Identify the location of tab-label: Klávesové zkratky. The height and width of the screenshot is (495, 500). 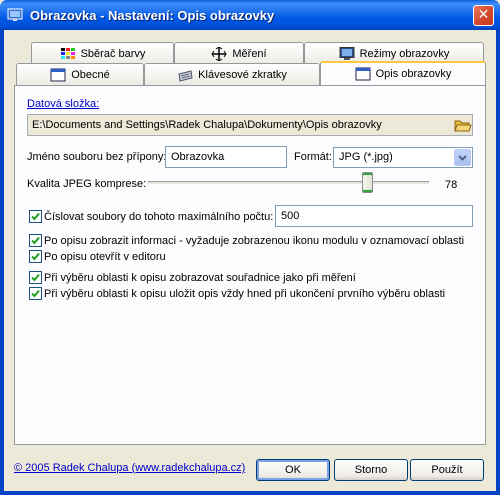
(242, 74).